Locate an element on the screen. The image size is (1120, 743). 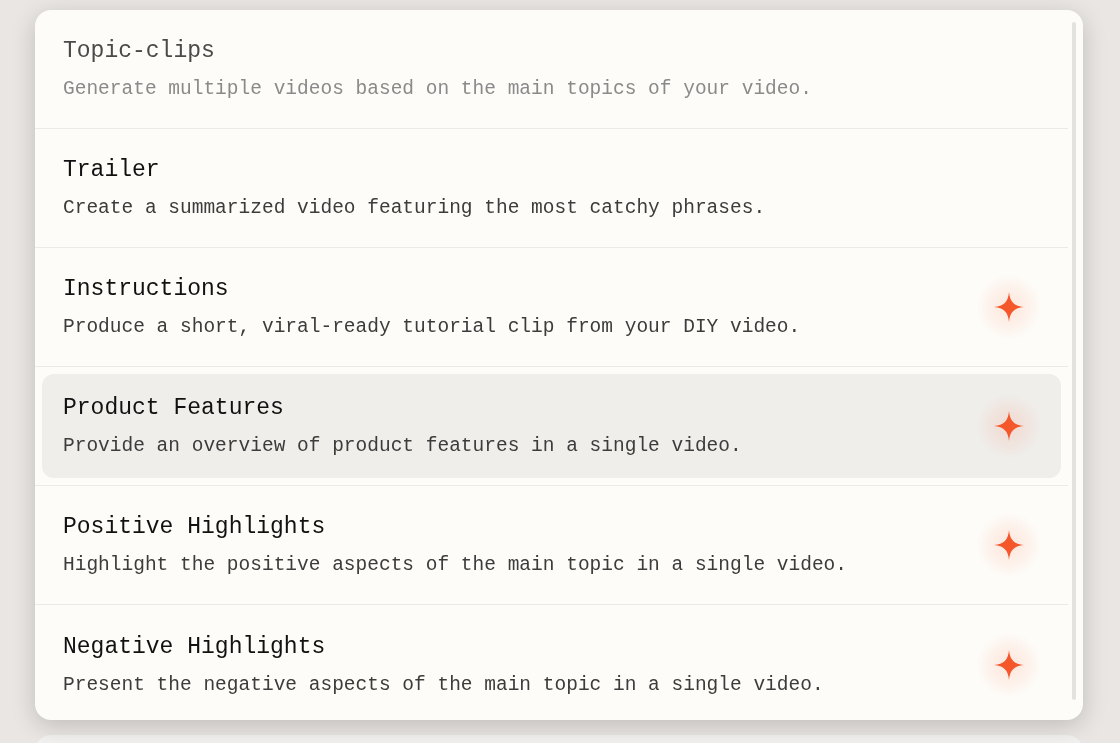
item-title: Instructions is located at coordinates (146, 289).